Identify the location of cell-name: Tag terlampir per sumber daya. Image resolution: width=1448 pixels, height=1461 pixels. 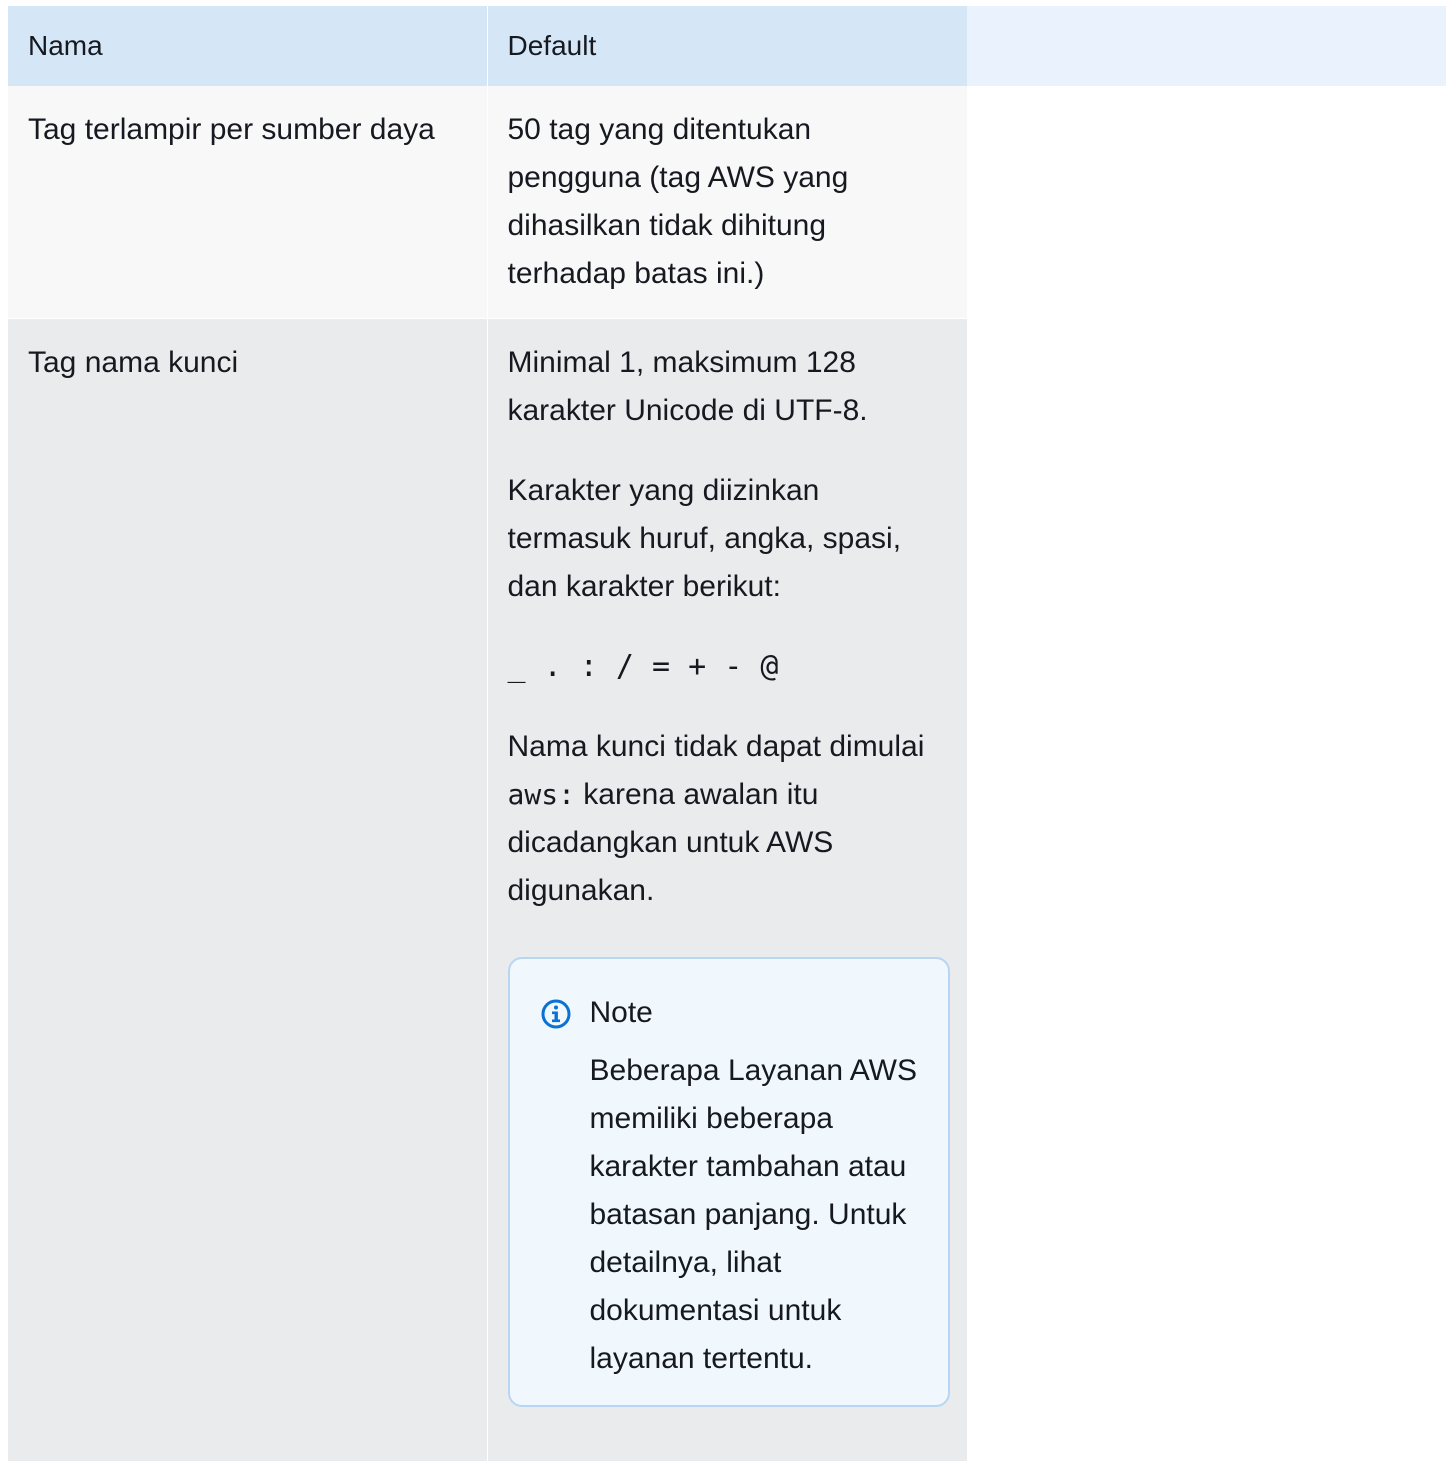
(248, 202).